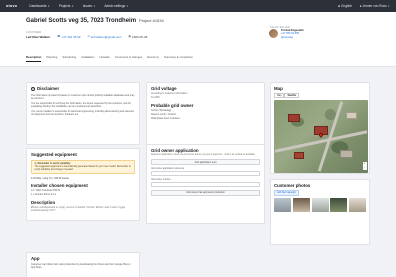 The image size is (396, 277). I want to click on grid-voltage-subtitle: According to customer information, so click(169, 93).